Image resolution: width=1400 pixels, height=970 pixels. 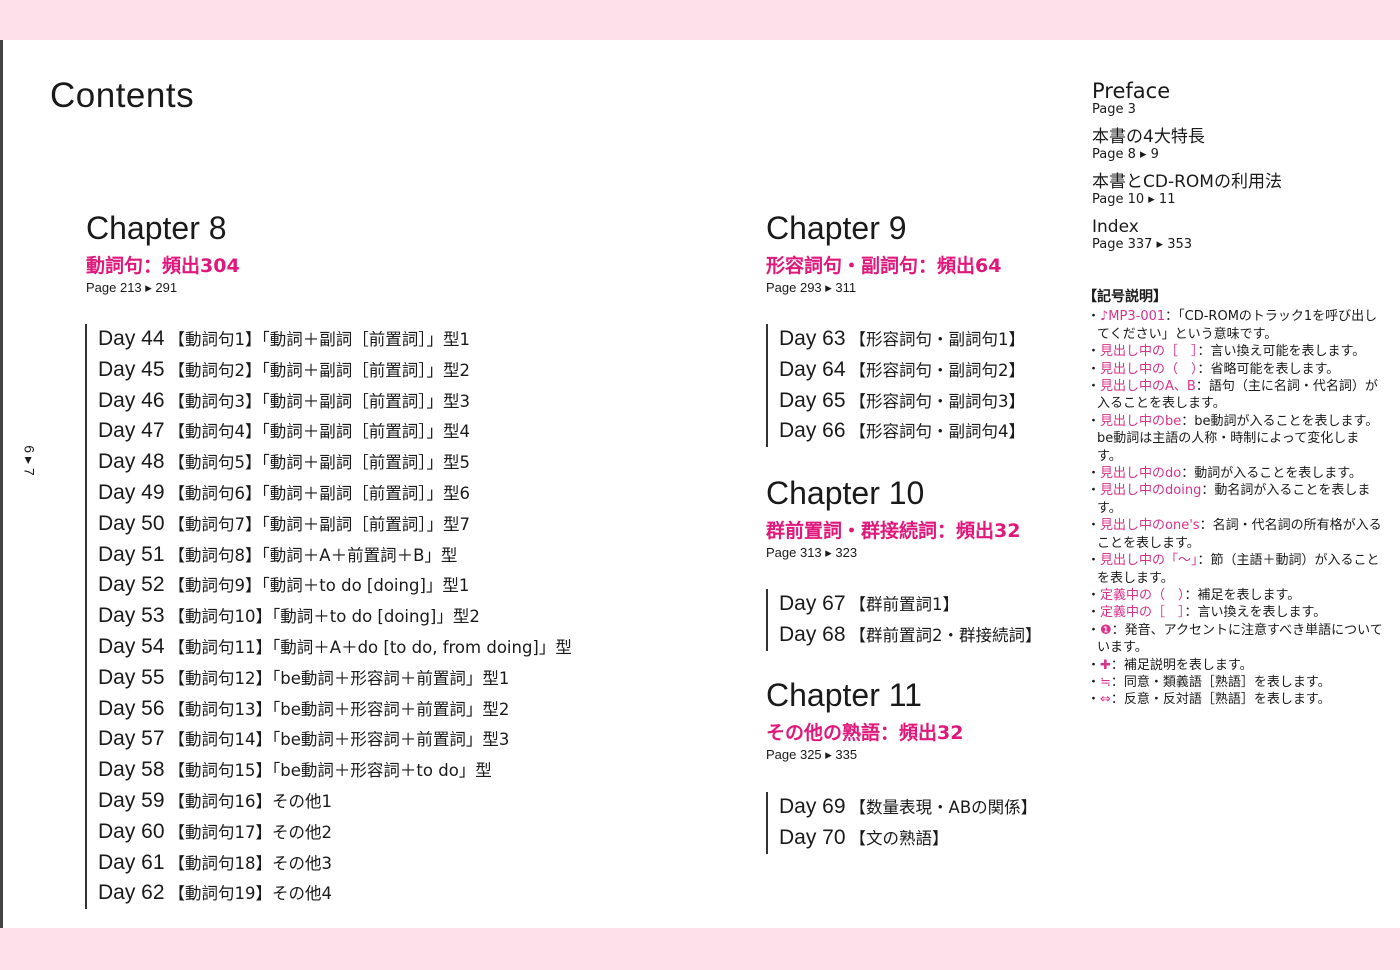 I want to click on legend-desc: ：同意・類義語［熟語］を表します。, so click(x=1220, y=682).